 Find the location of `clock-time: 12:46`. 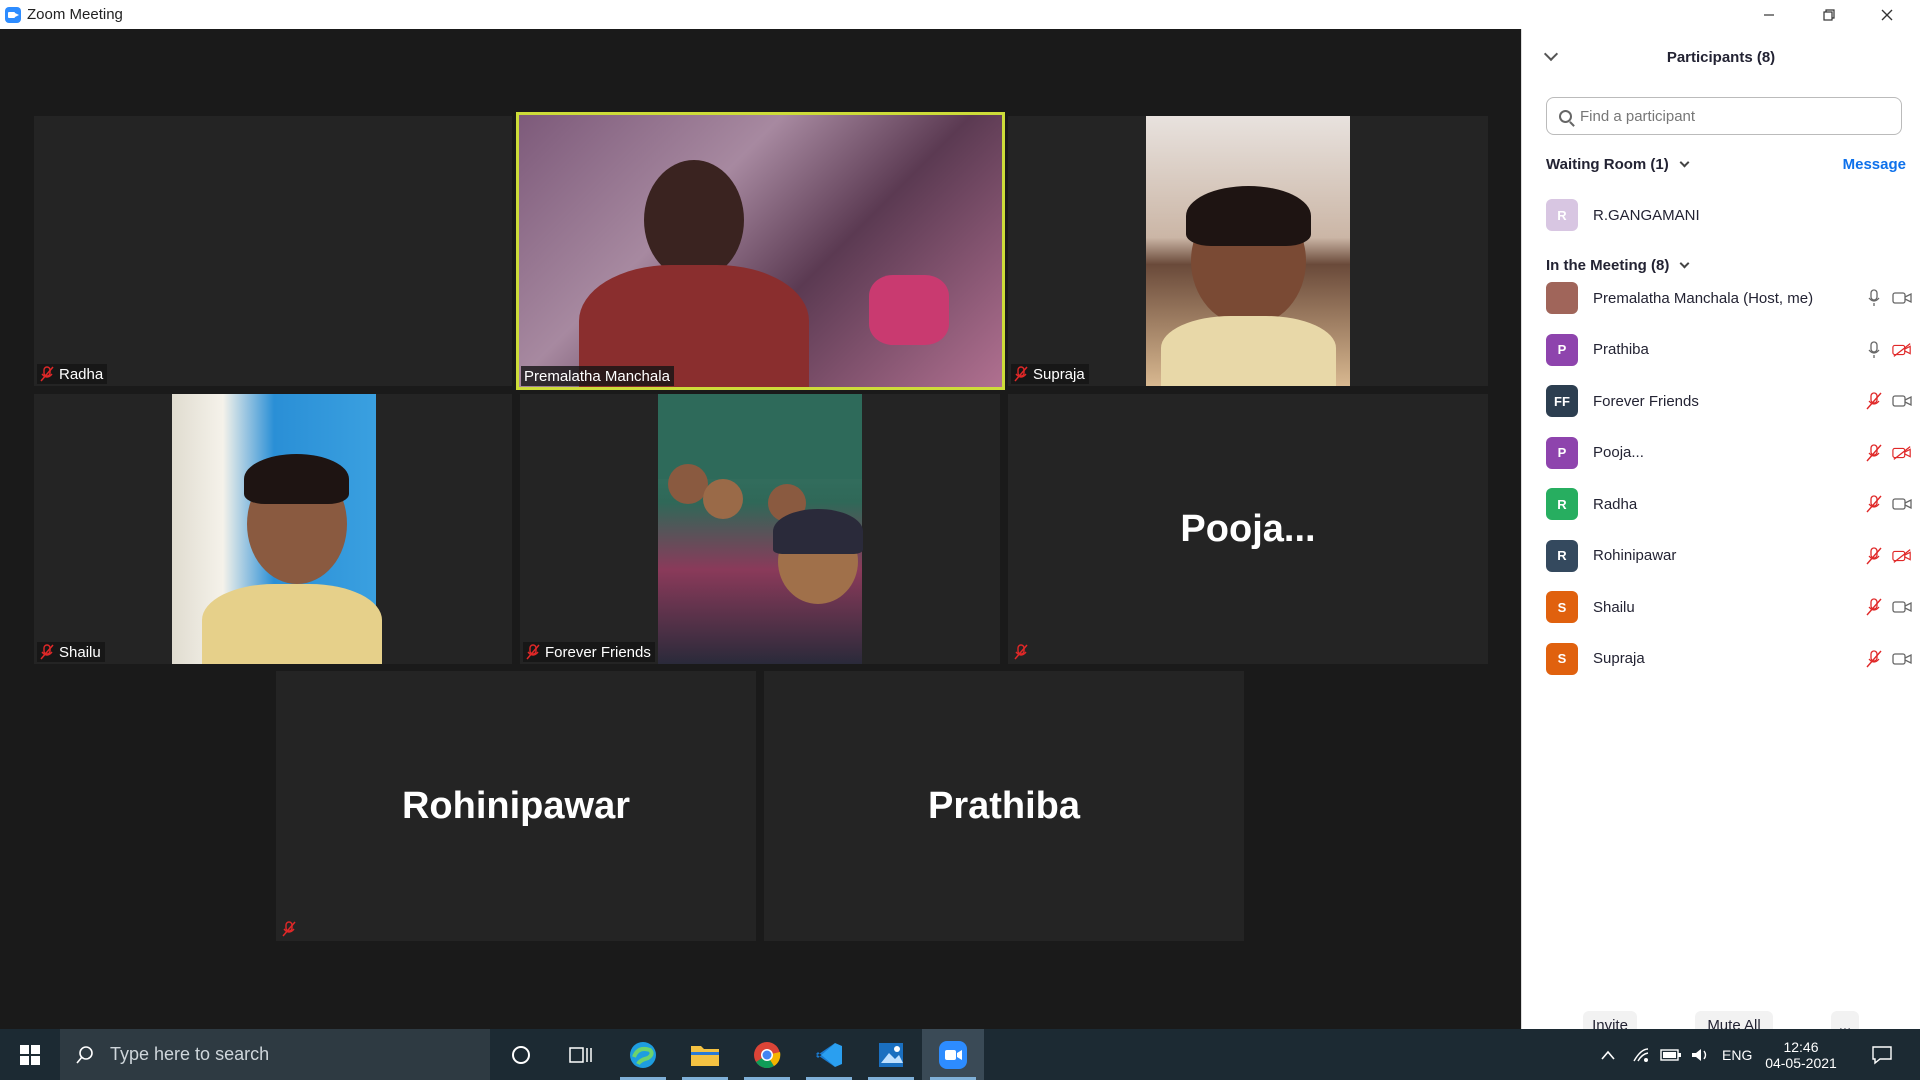

clock-time: 12:46 is located at coordinates (1801, 1046).